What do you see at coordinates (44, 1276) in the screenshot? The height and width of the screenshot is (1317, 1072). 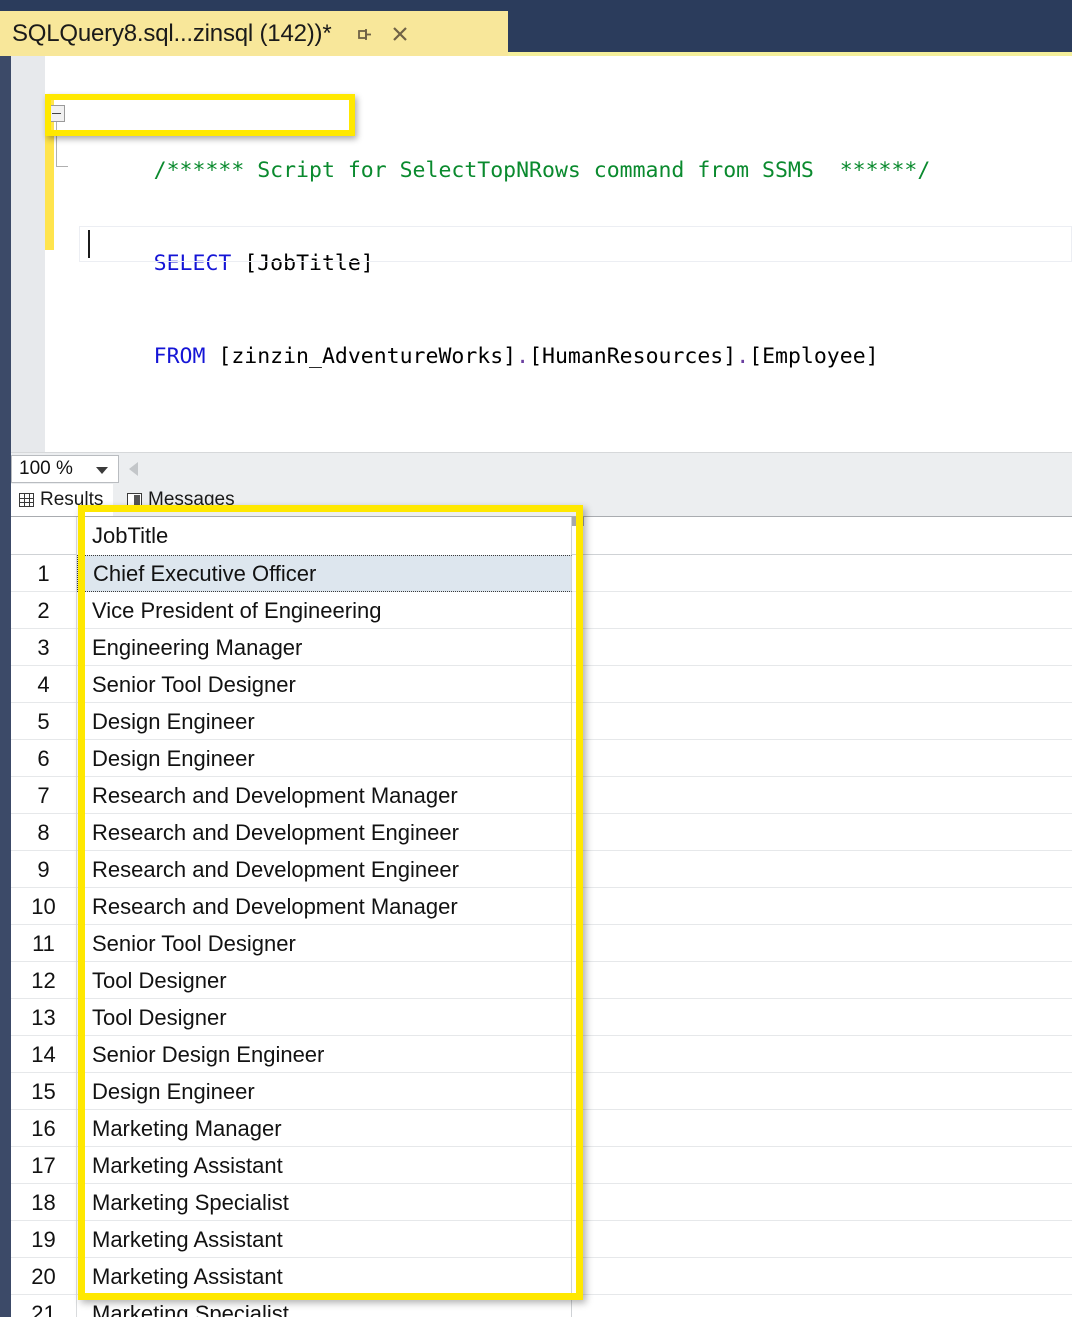 I see `row-number-cell: 20` at bounding box center [44, 1276].